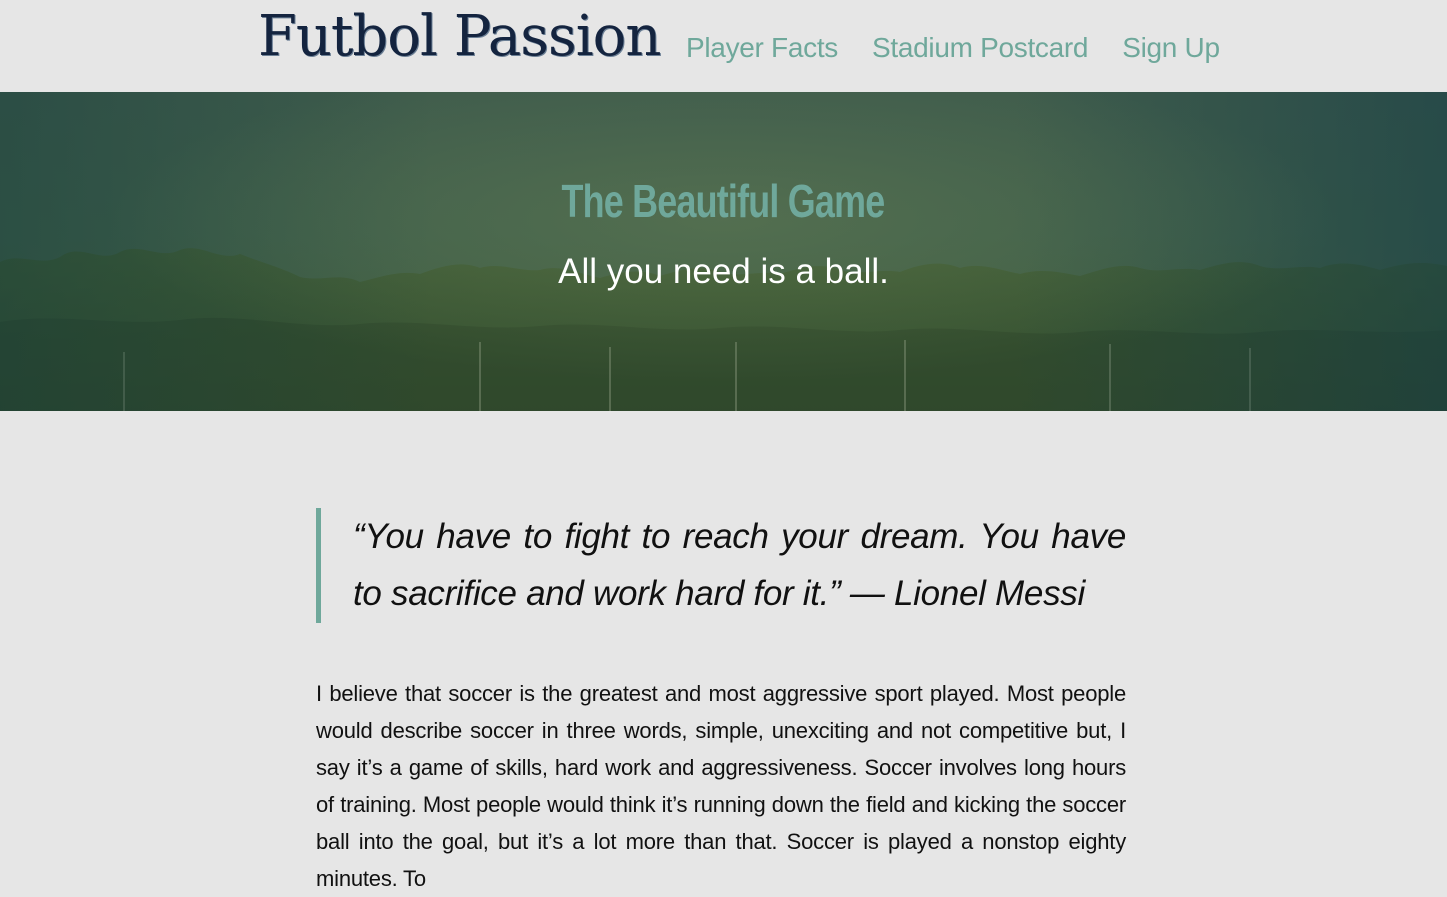  I want to click on hero-subtitle: All you need is a ball., so click(723, 271).